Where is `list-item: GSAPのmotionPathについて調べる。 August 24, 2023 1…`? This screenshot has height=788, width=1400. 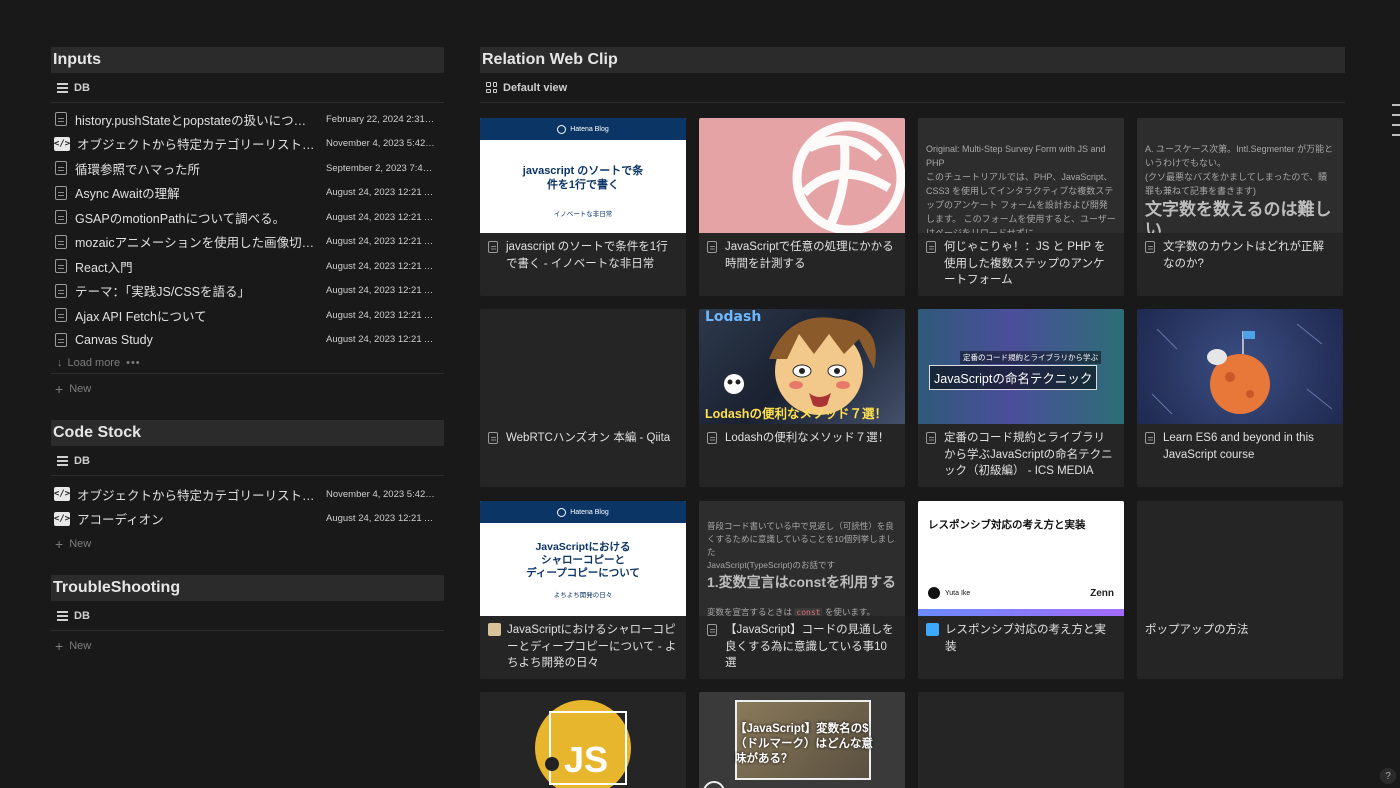 list-item: GSAPのmotionPathについて調べる。 August 24, 2023 1… is located at coordinates (247, 217).